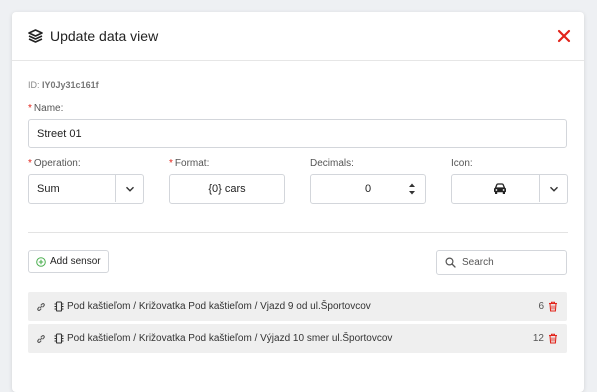 This screenshot has height=392, width=597. What do you see at coordinates (298, 108) in the screenshot?
I see `name-label: * Name:` at bounding box center [298, 108].